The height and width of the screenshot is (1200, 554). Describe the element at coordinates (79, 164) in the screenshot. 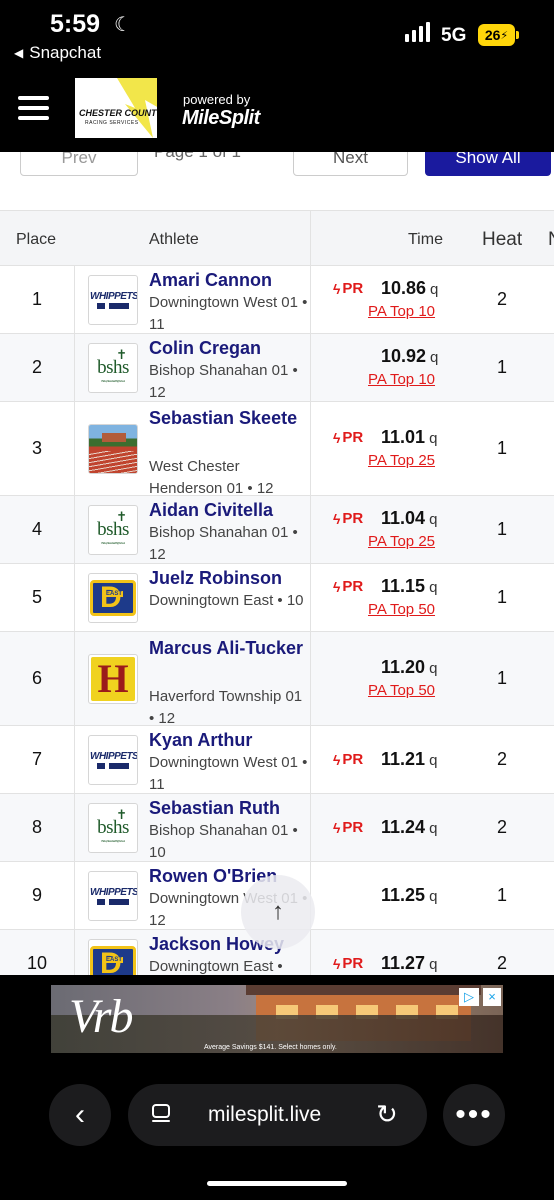

I see `prev-button: Prev` at that location.